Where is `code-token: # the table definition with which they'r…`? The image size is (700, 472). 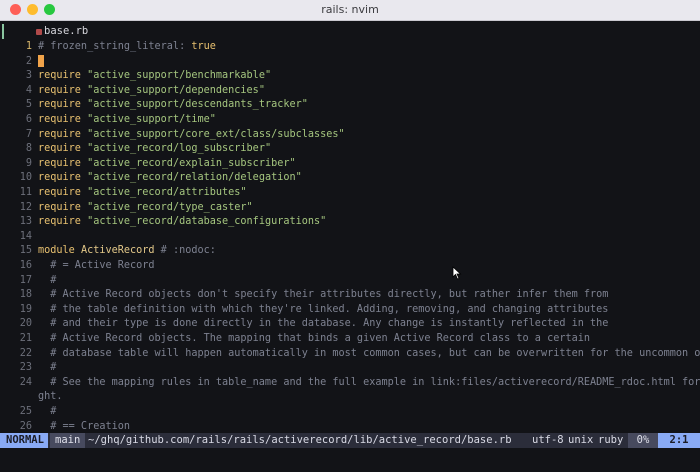
code-token: # the table definition with which they'r… is located at coordinates (323, 309).